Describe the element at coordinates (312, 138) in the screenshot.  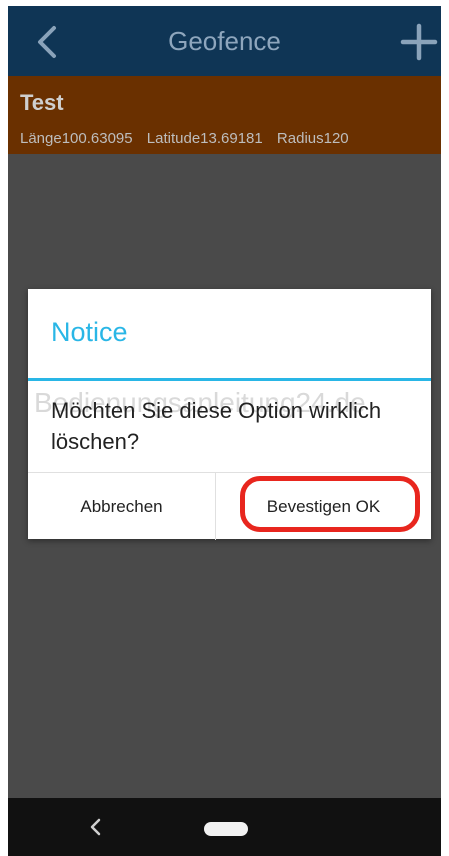
I see `radius-value: Radius120` at that location.